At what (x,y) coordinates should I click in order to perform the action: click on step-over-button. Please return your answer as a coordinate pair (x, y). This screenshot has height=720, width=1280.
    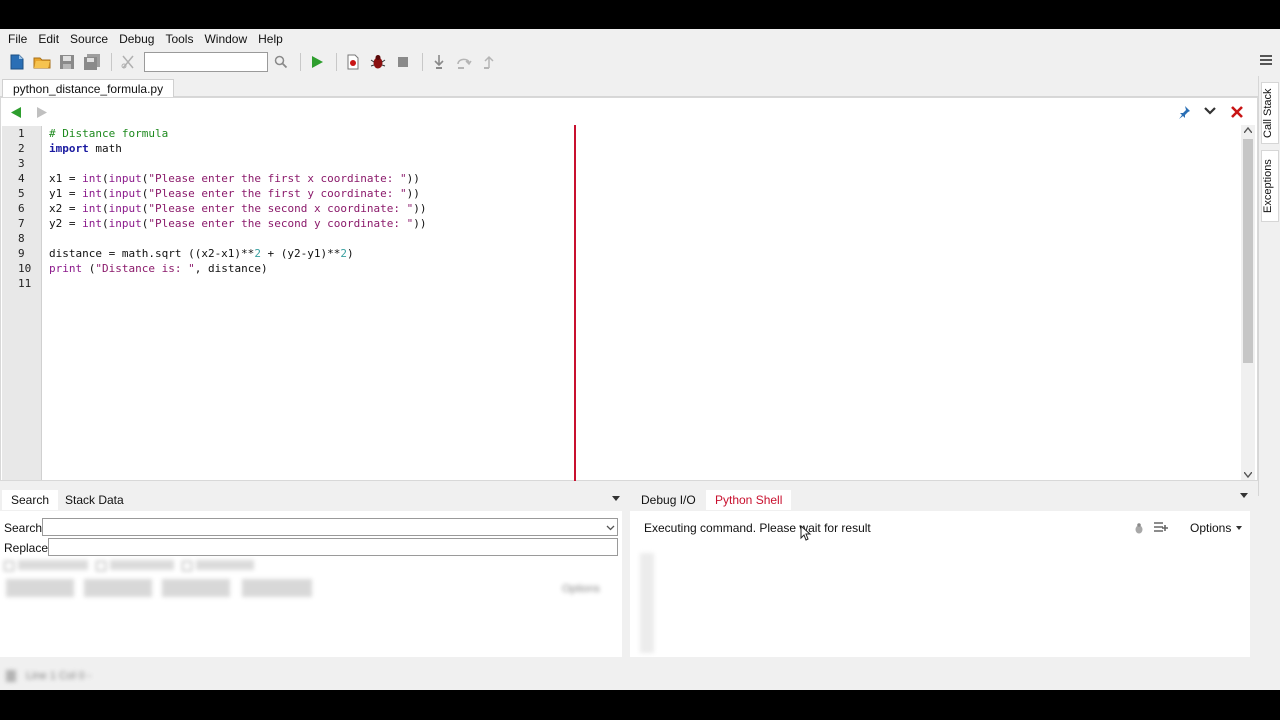
    Looking at the image, I should click on (464, 62).